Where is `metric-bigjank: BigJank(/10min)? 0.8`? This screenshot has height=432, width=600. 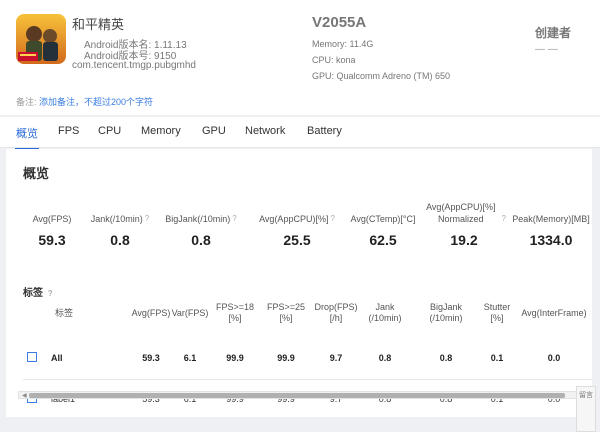
metric-bigjank: BigJank(/10min)? 0.8 is located at coordinates (201, 224).